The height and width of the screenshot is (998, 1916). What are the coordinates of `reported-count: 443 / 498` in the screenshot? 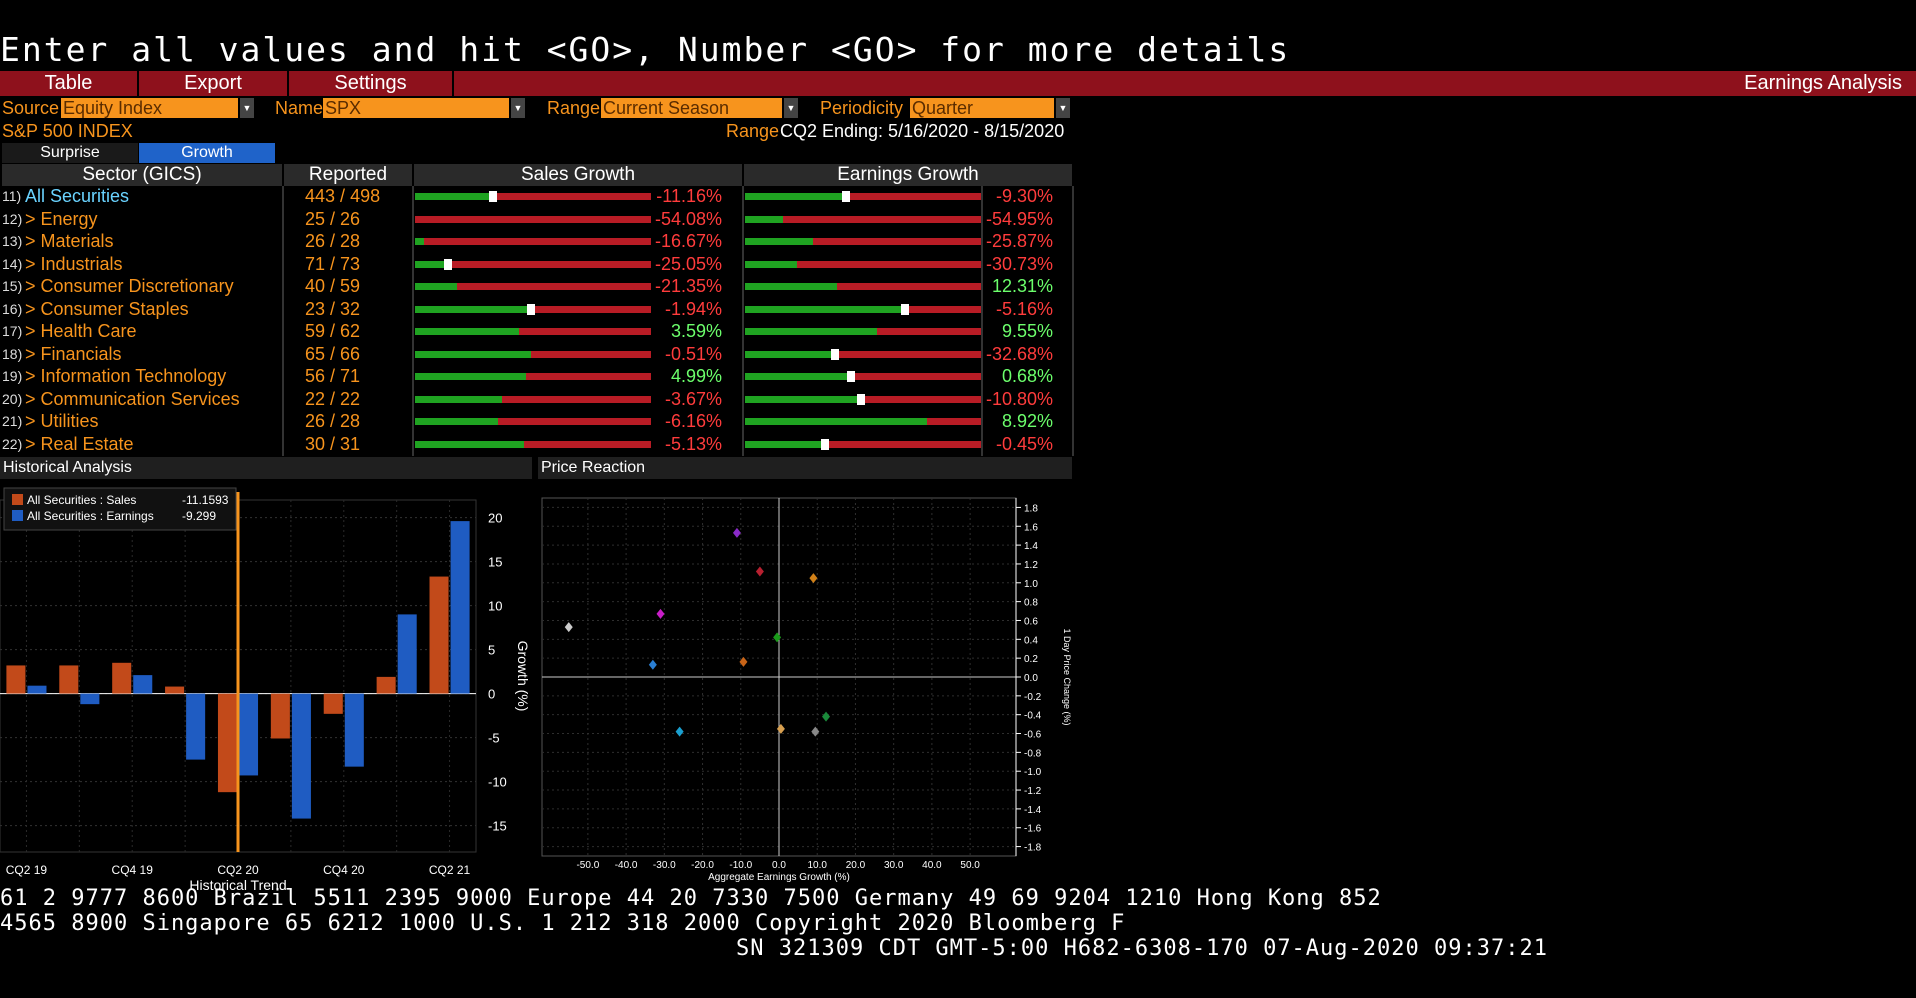 It's located at (343, 196).